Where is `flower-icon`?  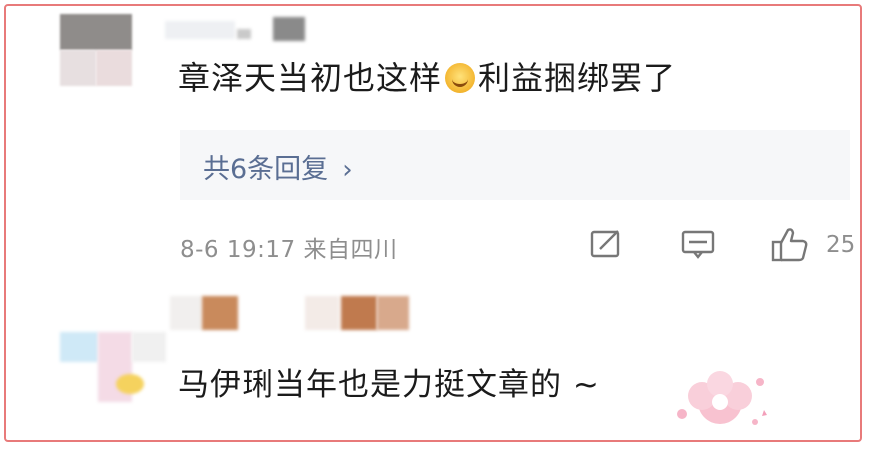 flower-icon is located at coordinates (722, 398).